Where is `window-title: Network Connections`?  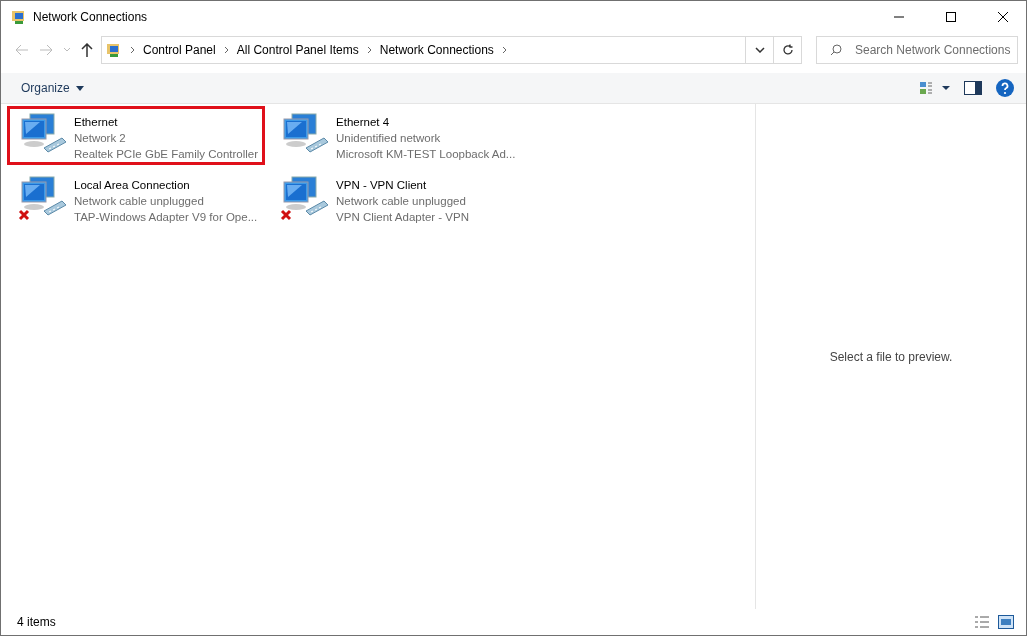 window-title: Network Connections is located at coordinates (91, 17).